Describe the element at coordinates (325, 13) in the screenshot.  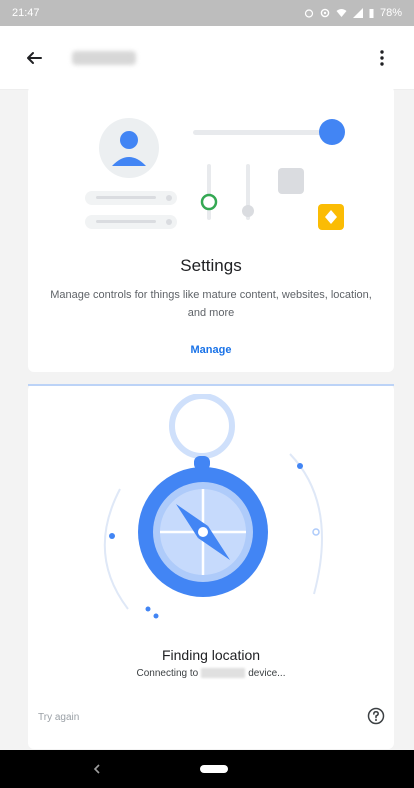
I see `sync-icon` at that location.